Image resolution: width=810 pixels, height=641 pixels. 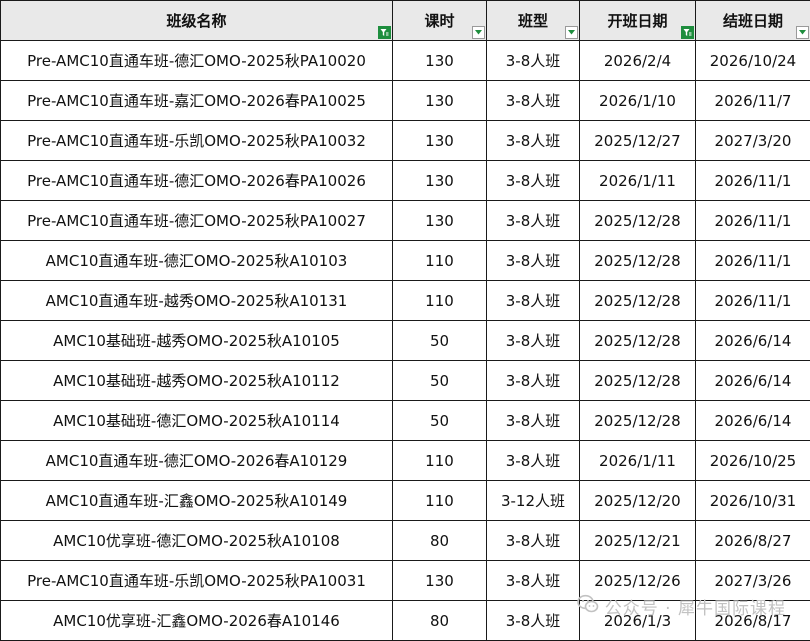 I want to click on cell-class-name: Pre-AMC10直通车班-德汇OMO-2025秋PA10020, so click(x=197, y=61).